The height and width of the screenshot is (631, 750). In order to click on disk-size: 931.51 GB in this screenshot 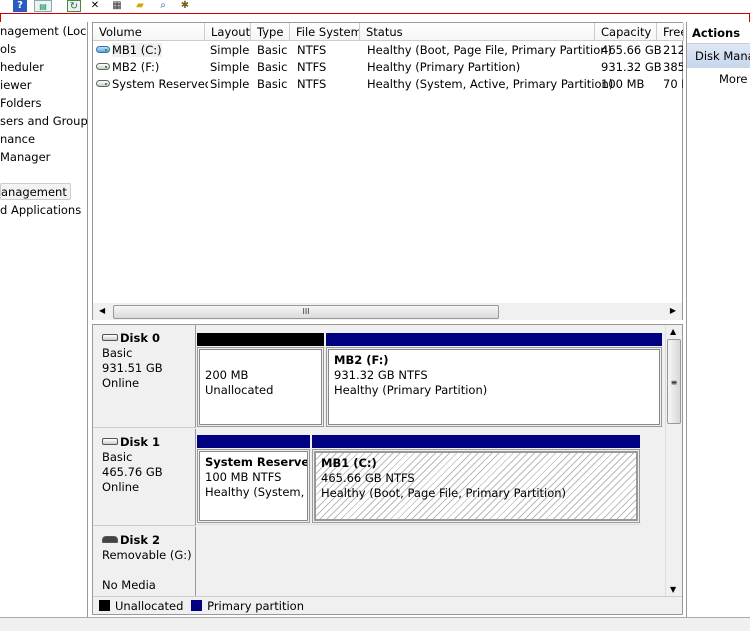, I will do `click(132, 368)`.